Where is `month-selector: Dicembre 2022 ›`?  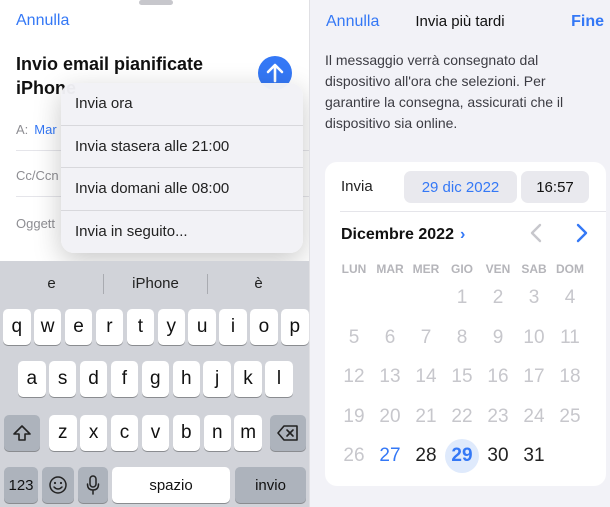 month-selector: Dicembre 2022 › is located at coordinates (403, 235).